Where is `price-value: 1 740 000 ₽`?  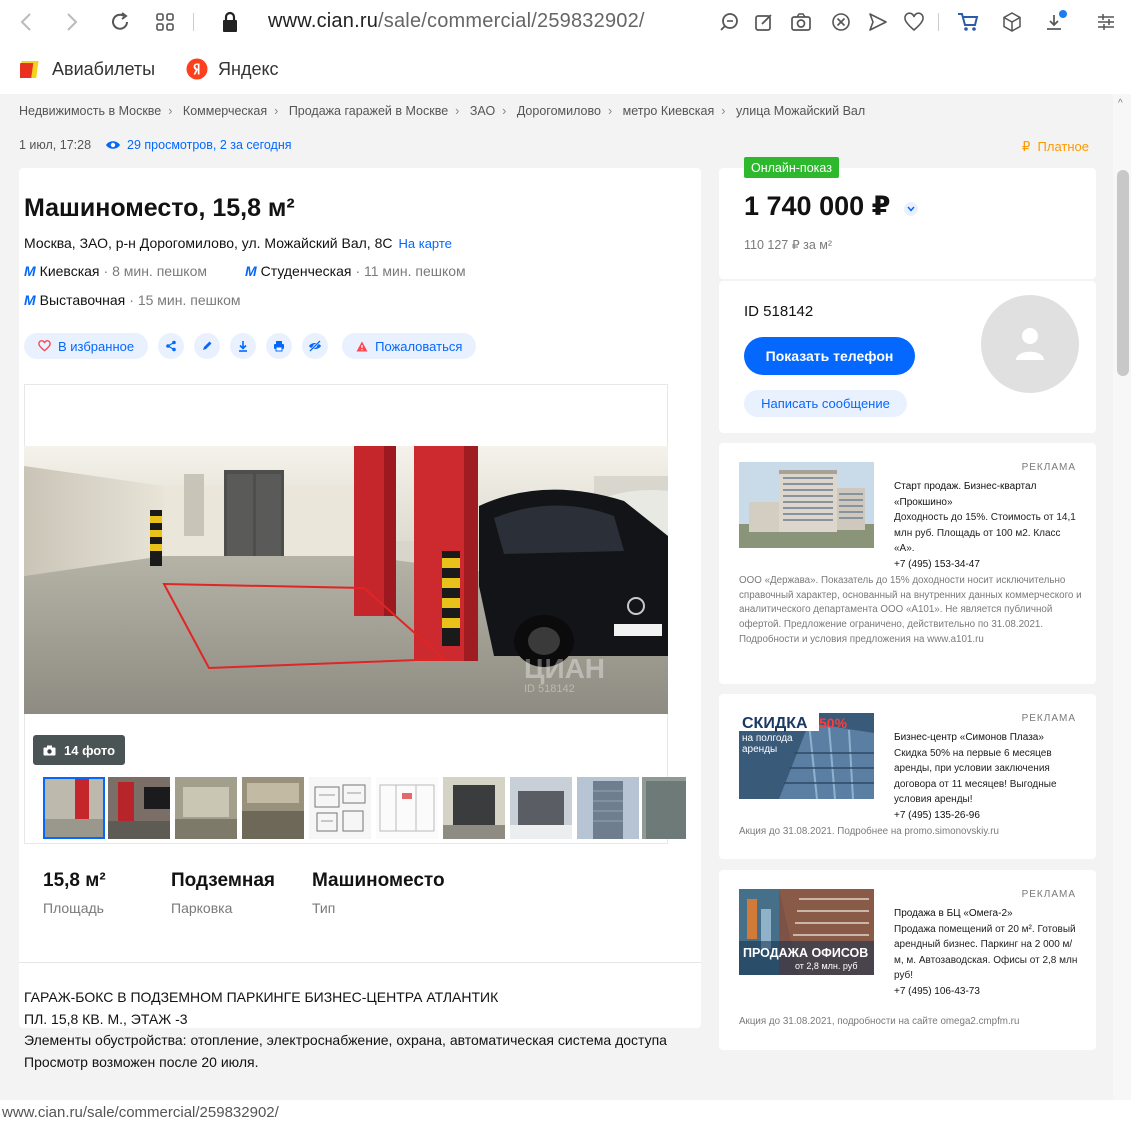
price-value: 1 740 000 ₽ is located at coordinates (817, 206).